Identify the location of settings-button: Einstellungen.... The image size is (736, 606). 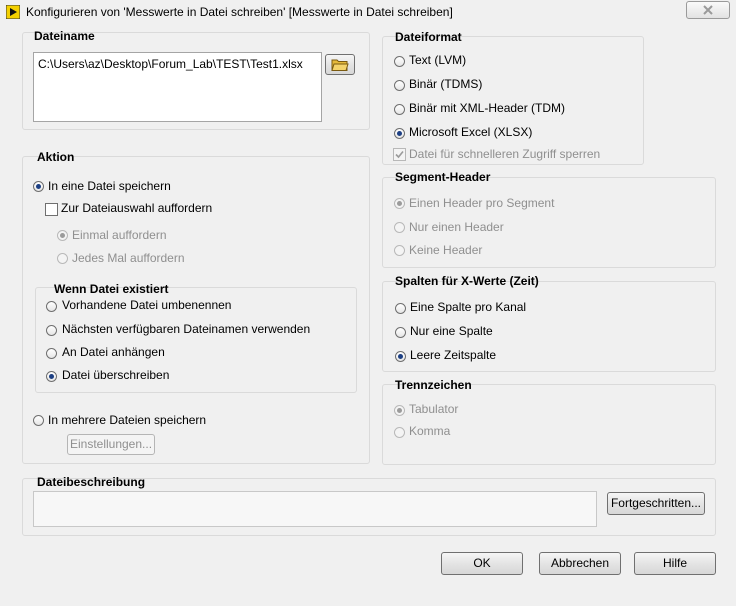
(111, 444).